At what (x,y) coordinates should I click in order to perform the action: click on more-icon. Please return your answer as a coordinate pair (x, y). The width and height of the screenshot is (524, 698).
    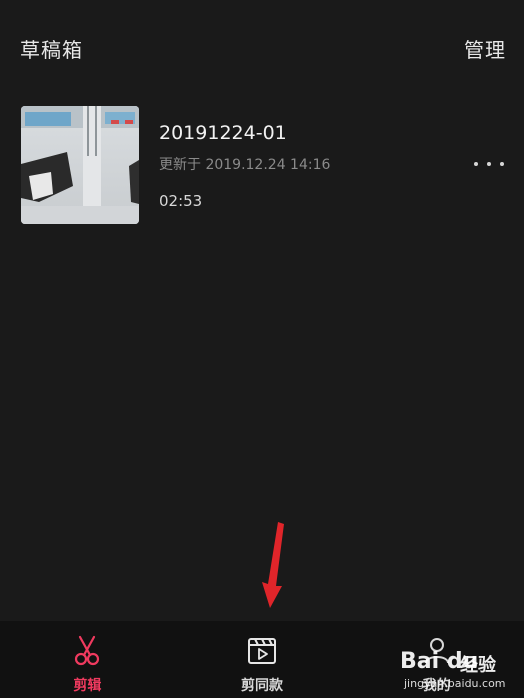
    Looking at the image, I should click on (489, 164).